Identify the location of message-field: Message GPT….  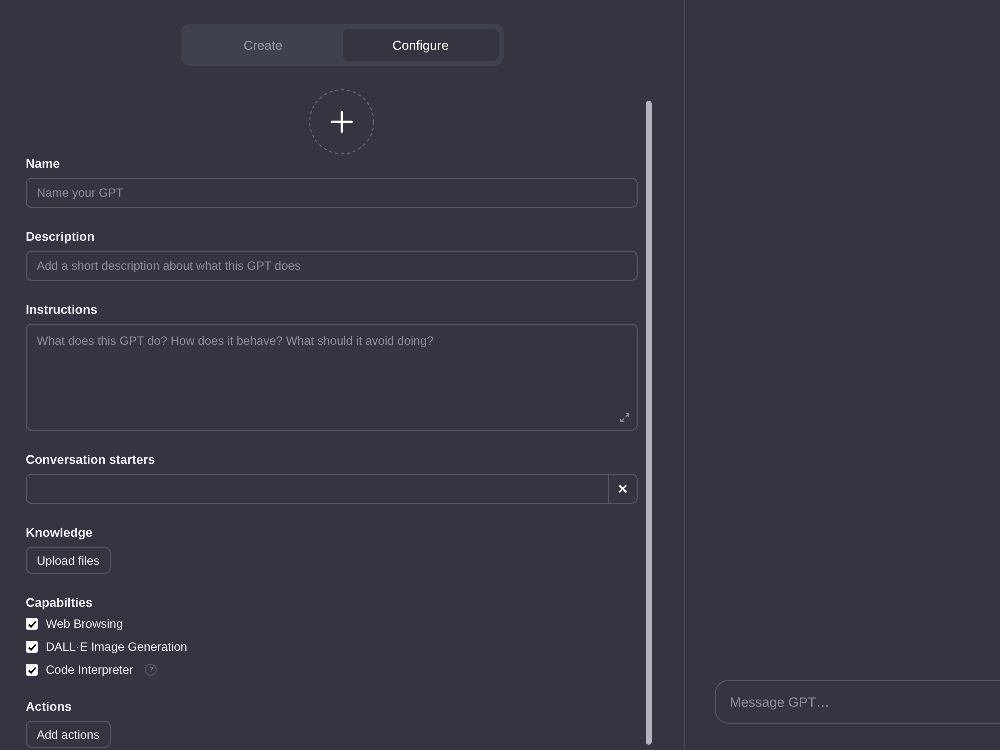
(857, 702).